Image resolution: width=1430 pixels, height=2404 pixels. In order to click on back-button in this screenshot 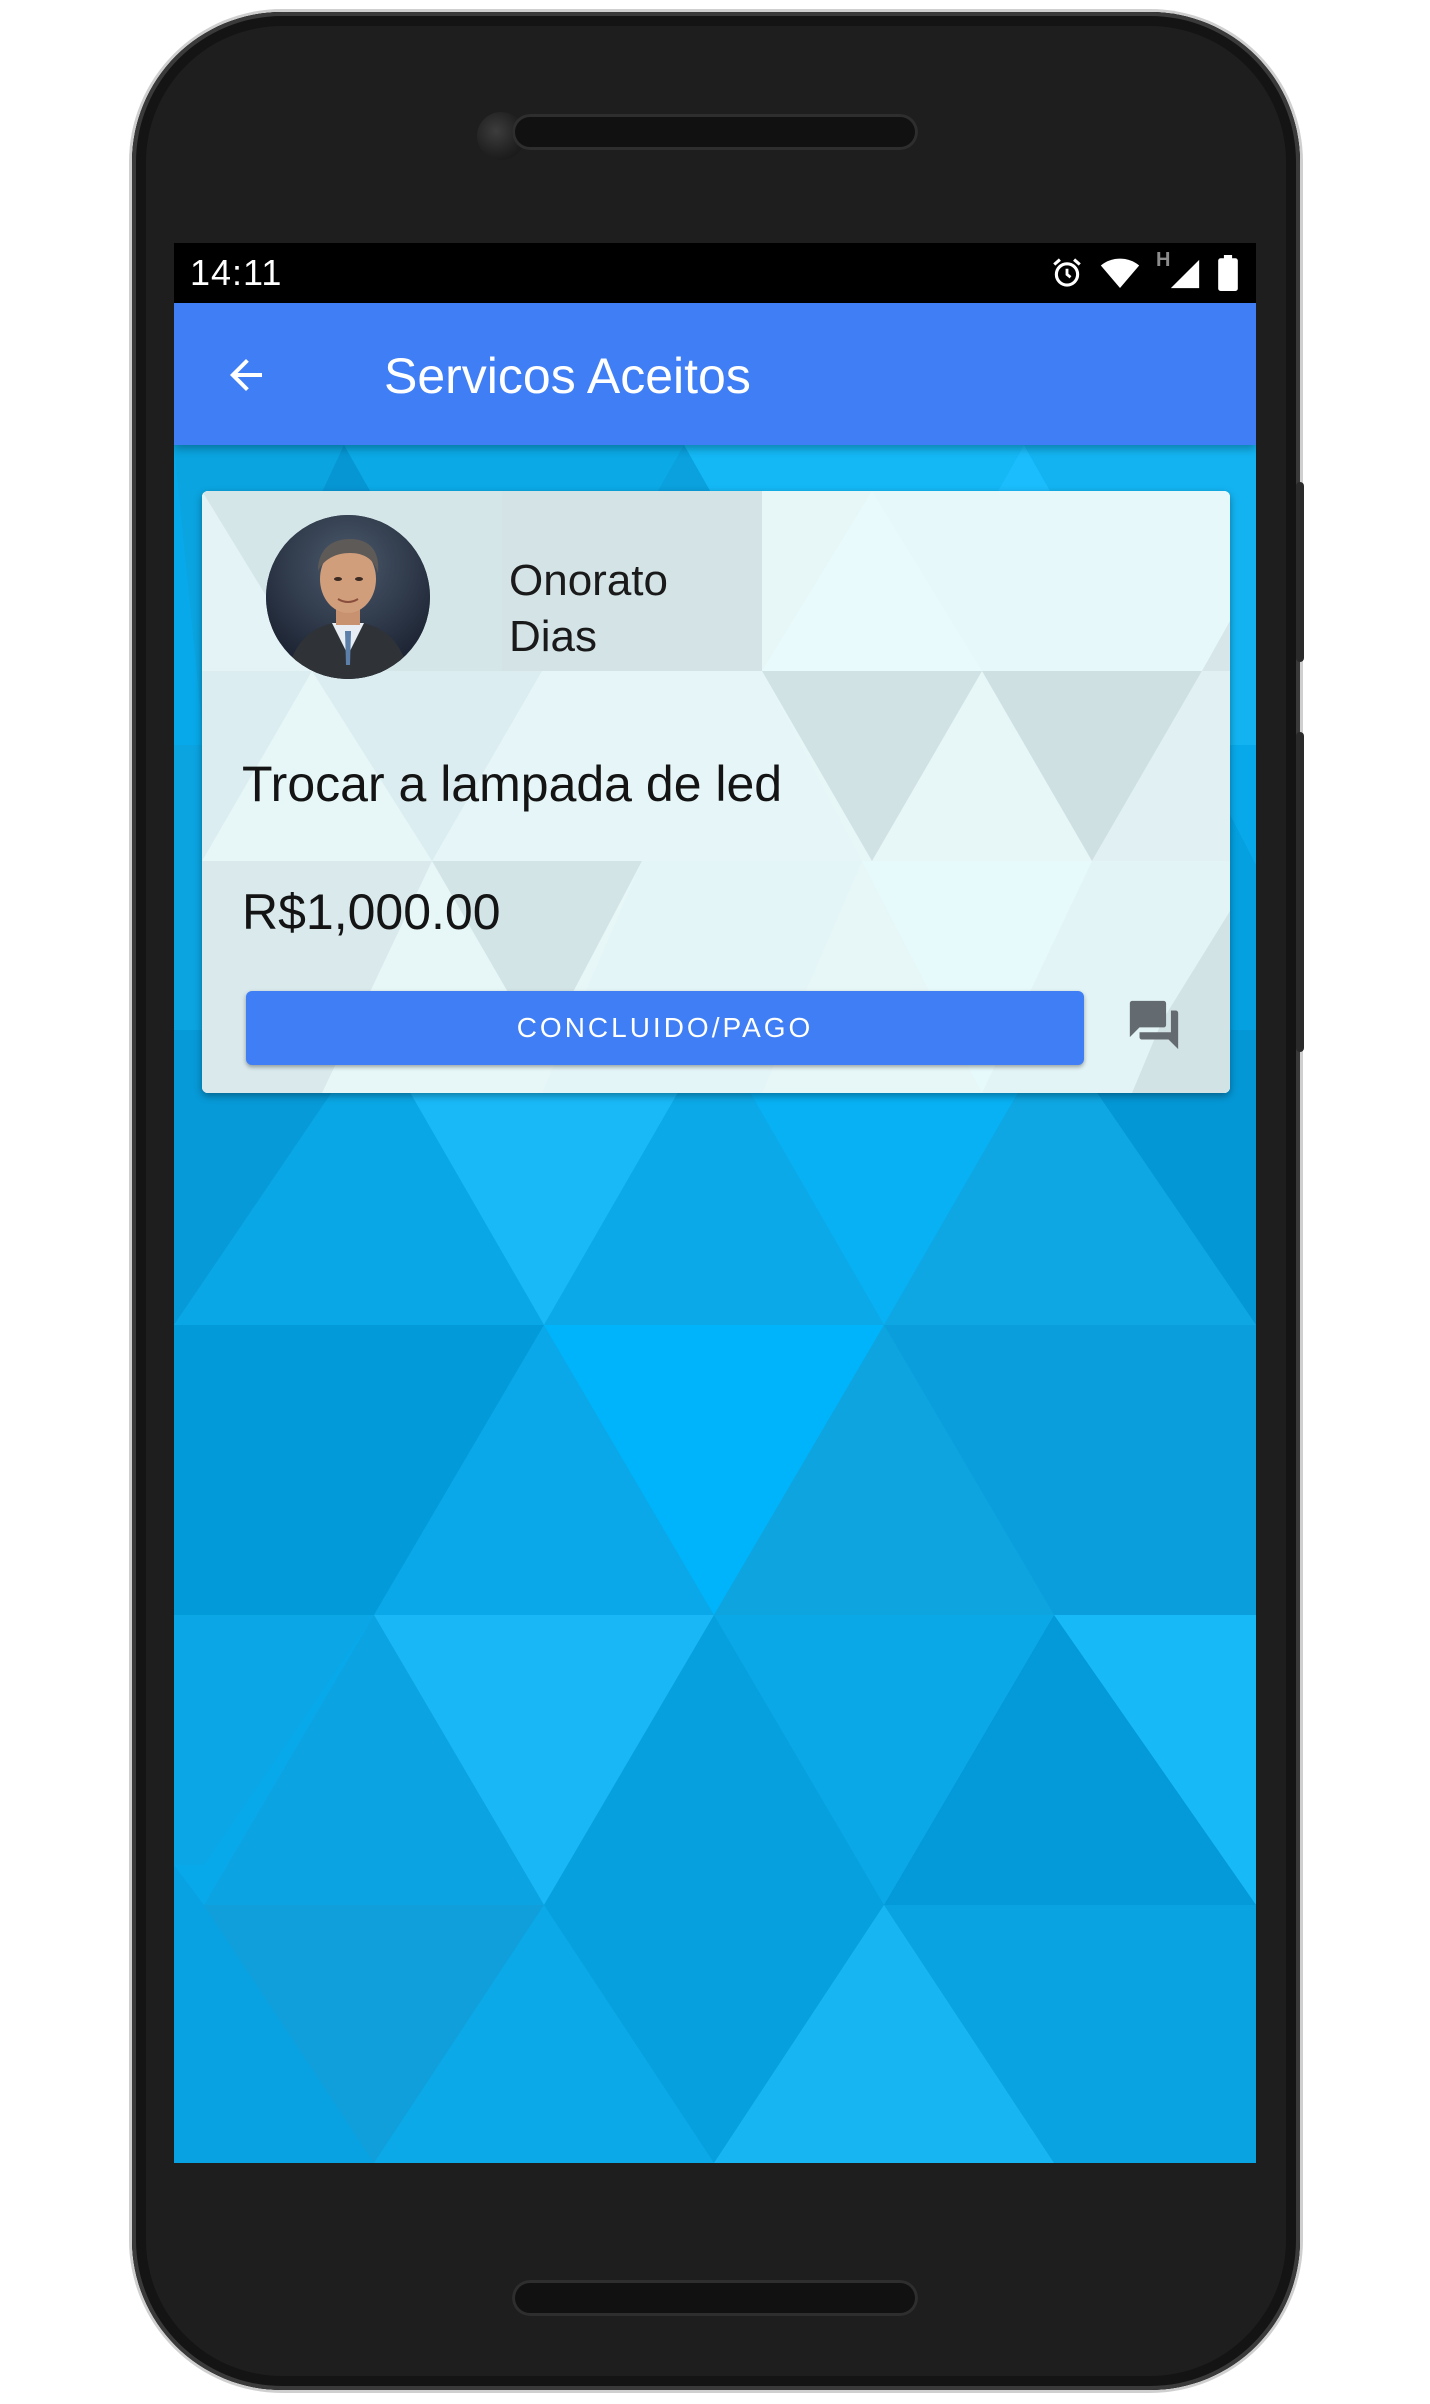, I will do `click(246, 375)`.